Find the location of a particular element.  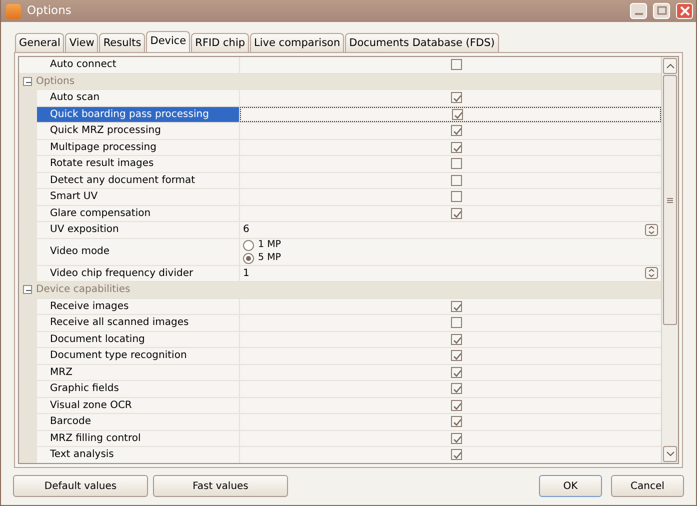

property-label: Quick MRZ processing is located at coordinates (138, 130).